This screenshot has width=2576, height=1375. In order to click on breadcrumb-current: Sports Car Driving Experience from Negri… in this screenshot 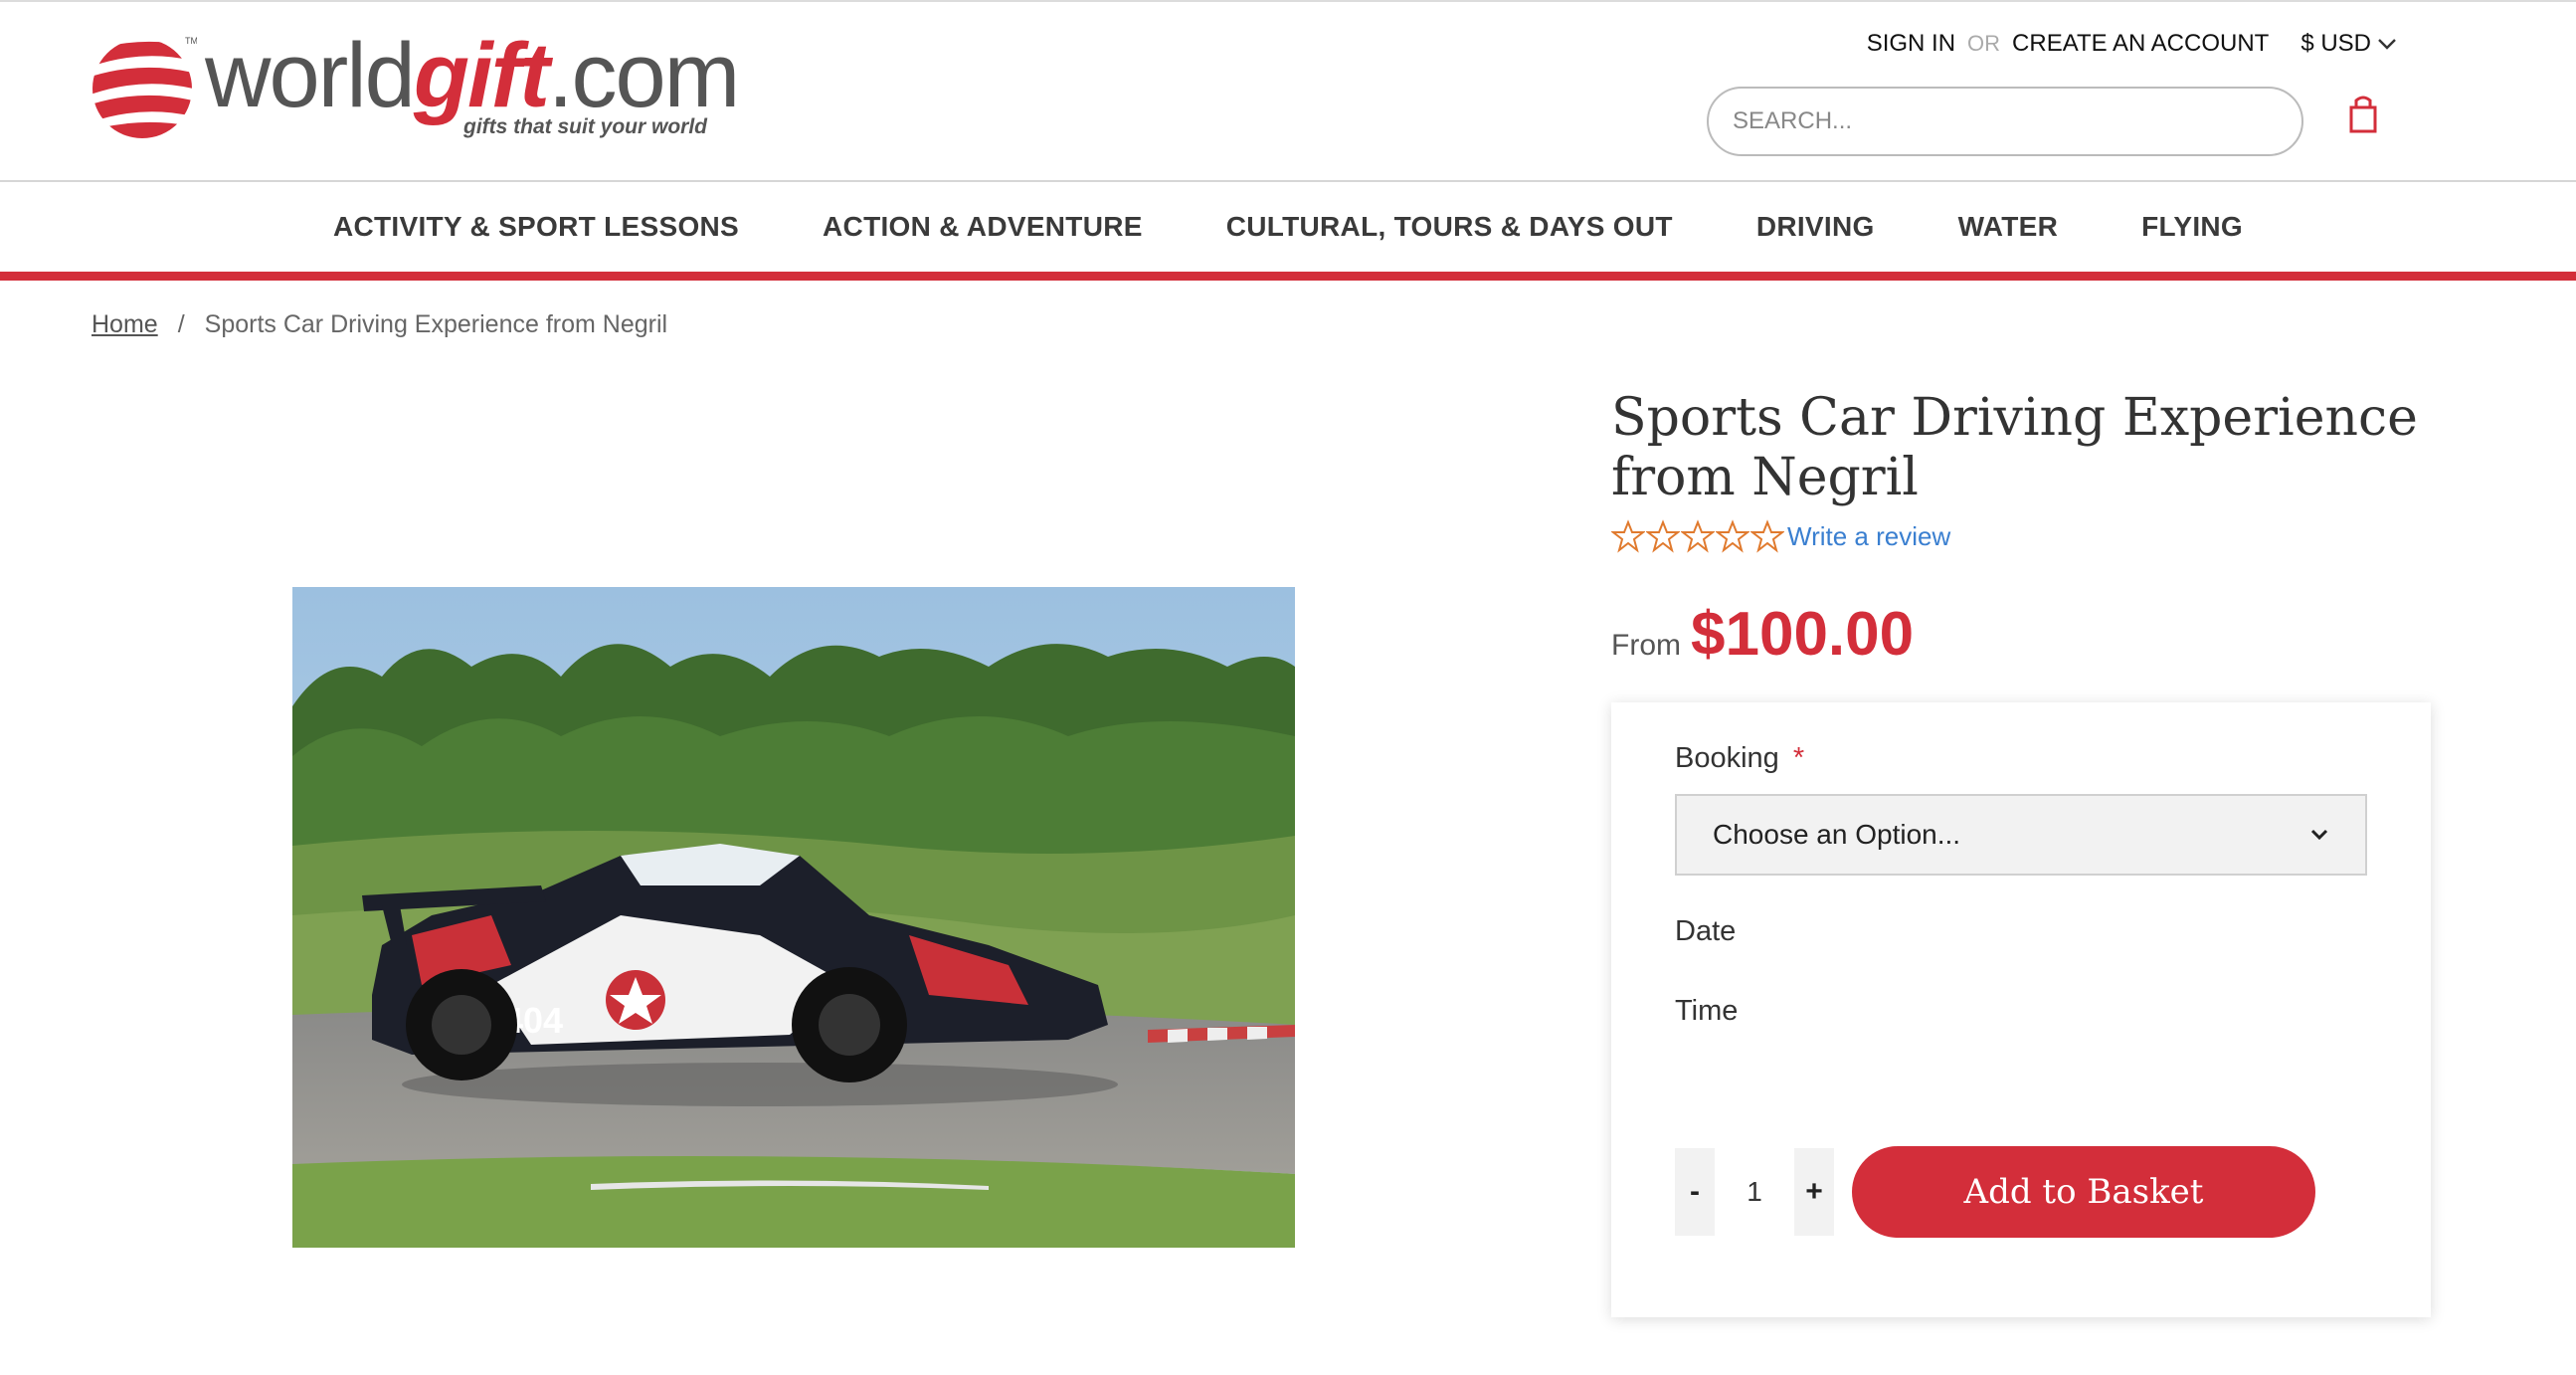, I will do `click(436, 324)`.